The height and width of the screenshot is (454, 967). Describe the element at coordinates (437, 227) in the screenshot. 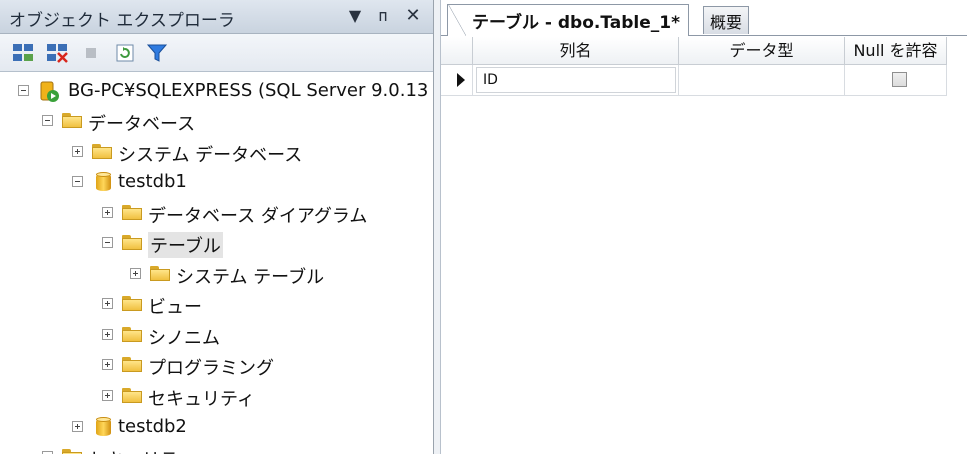

I see `panel-splitter` at that location.